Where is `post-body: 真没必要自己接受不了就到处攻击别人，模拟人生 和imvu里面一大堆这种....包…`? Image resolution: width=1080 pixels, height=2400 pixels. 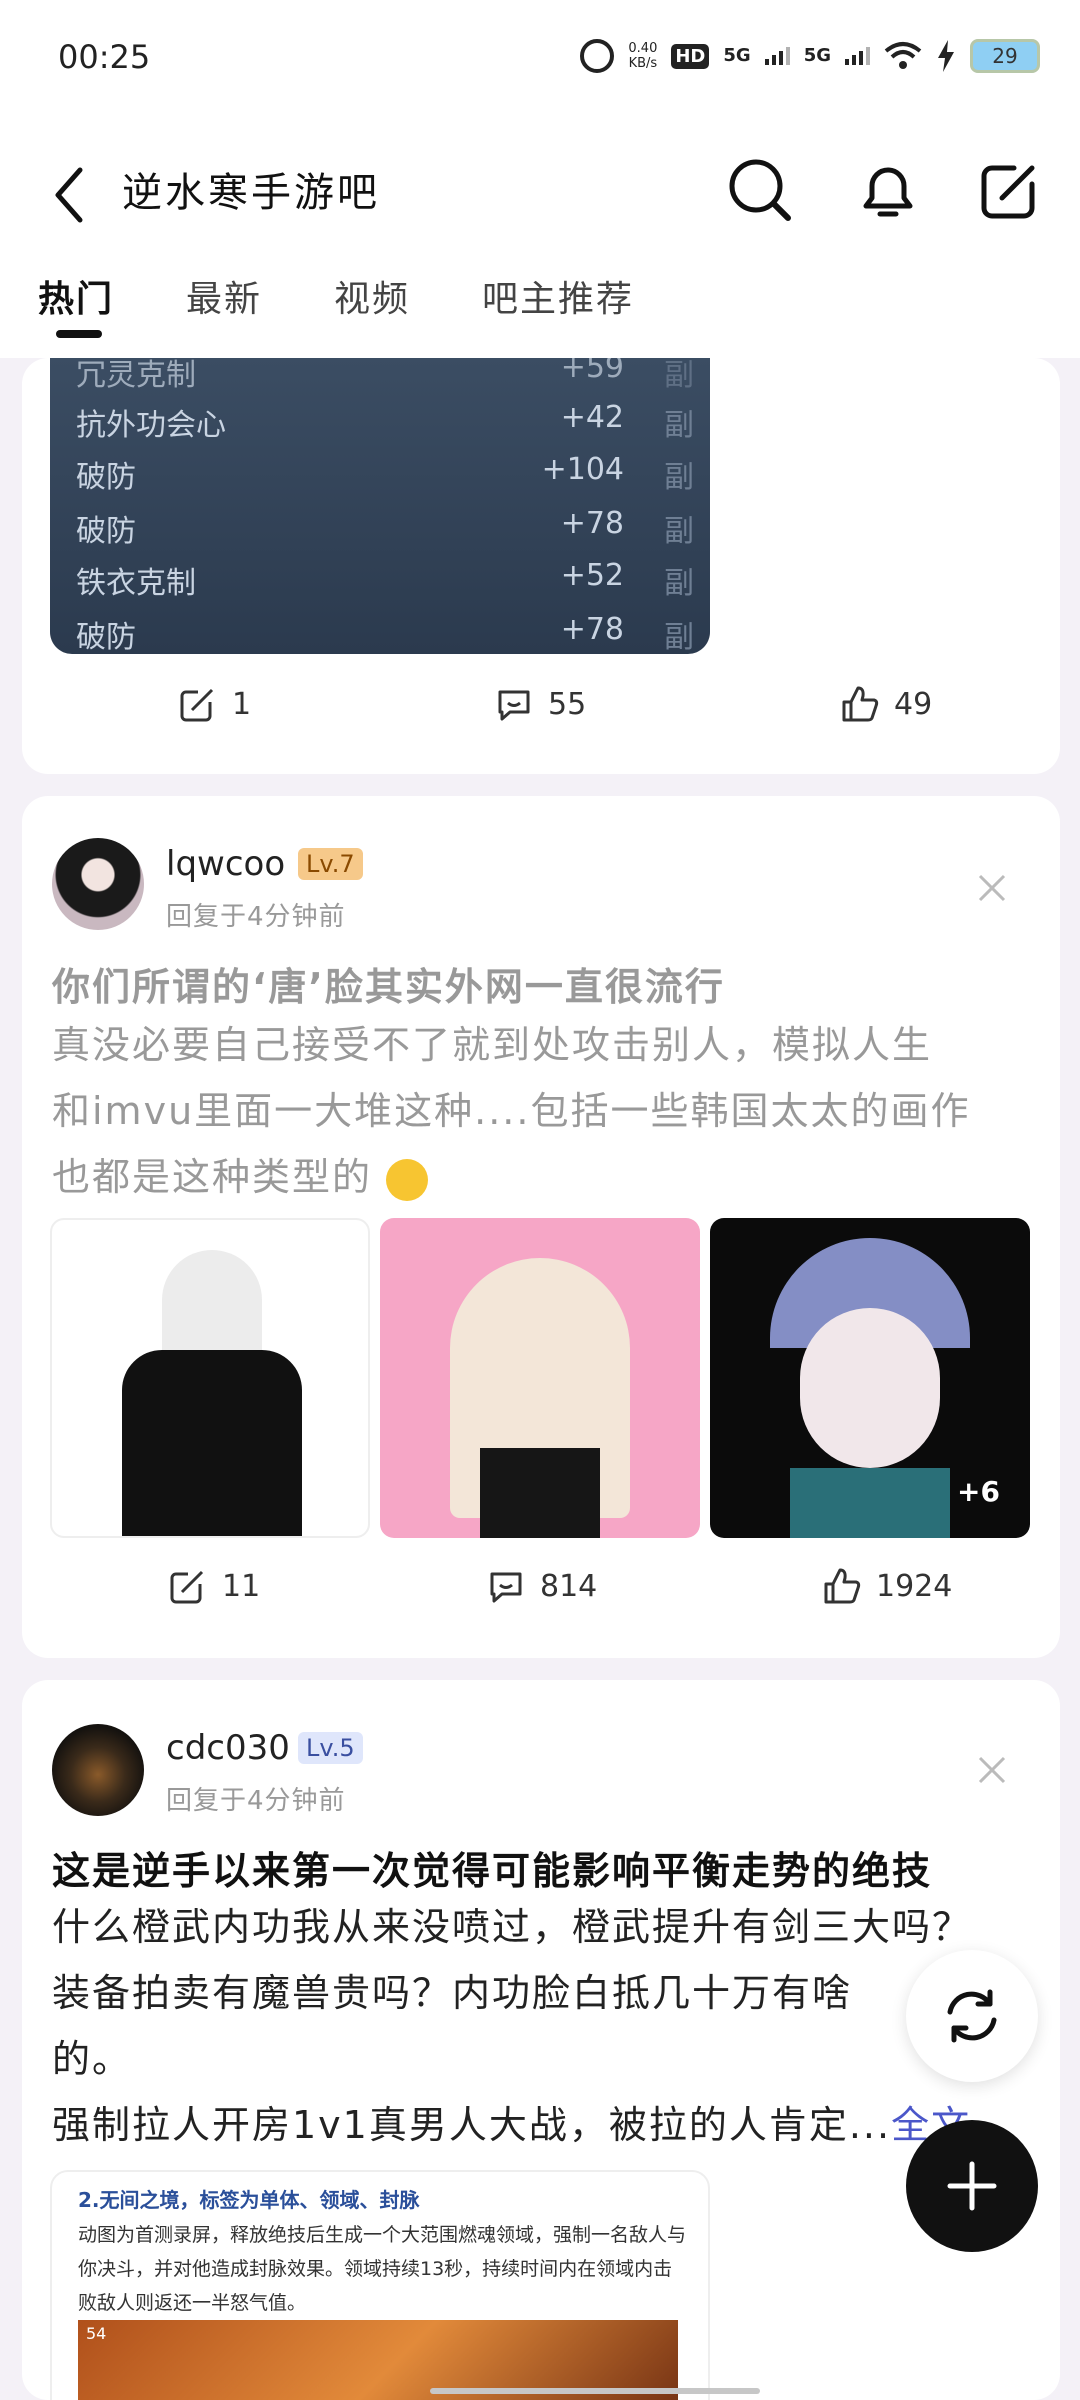 post-body: 真没必要自己接受不了就到处攻击别人，模拟人生 和imvu里面一大堆这种....包… is located at coordinates (541, 1111).